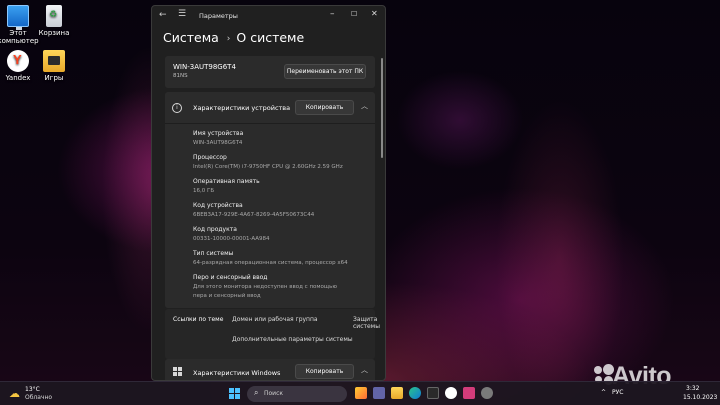  What do you see at coordinates (163, 15) in the screenshot?
I see `back-arrow-icon: ←` at bounding box center [163, 15].